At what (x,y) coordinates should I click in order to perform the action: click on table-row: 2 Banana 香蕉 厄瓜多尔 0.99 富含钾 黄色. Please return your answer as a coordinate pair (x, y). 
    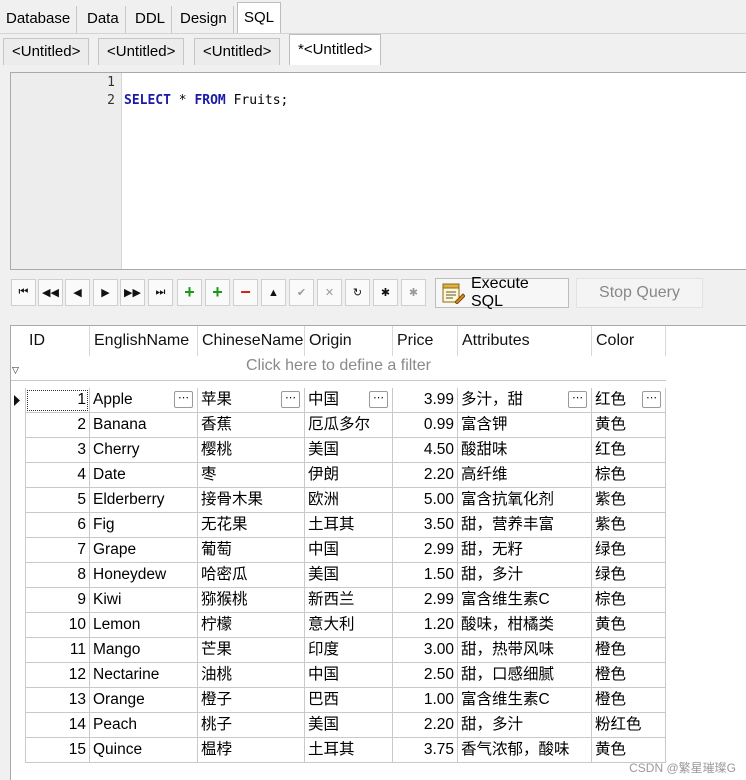
    Looking at the image, I should click on (345, 425).